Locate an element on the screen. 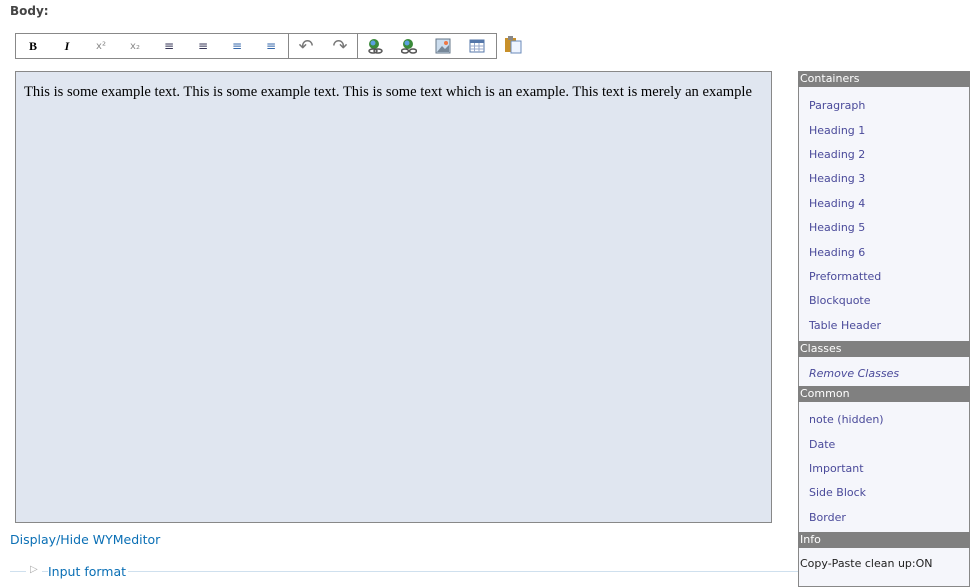 The height and width of the screenshot is (587, 977). subscript-button: x₂ is located at coordinates (135, 46).